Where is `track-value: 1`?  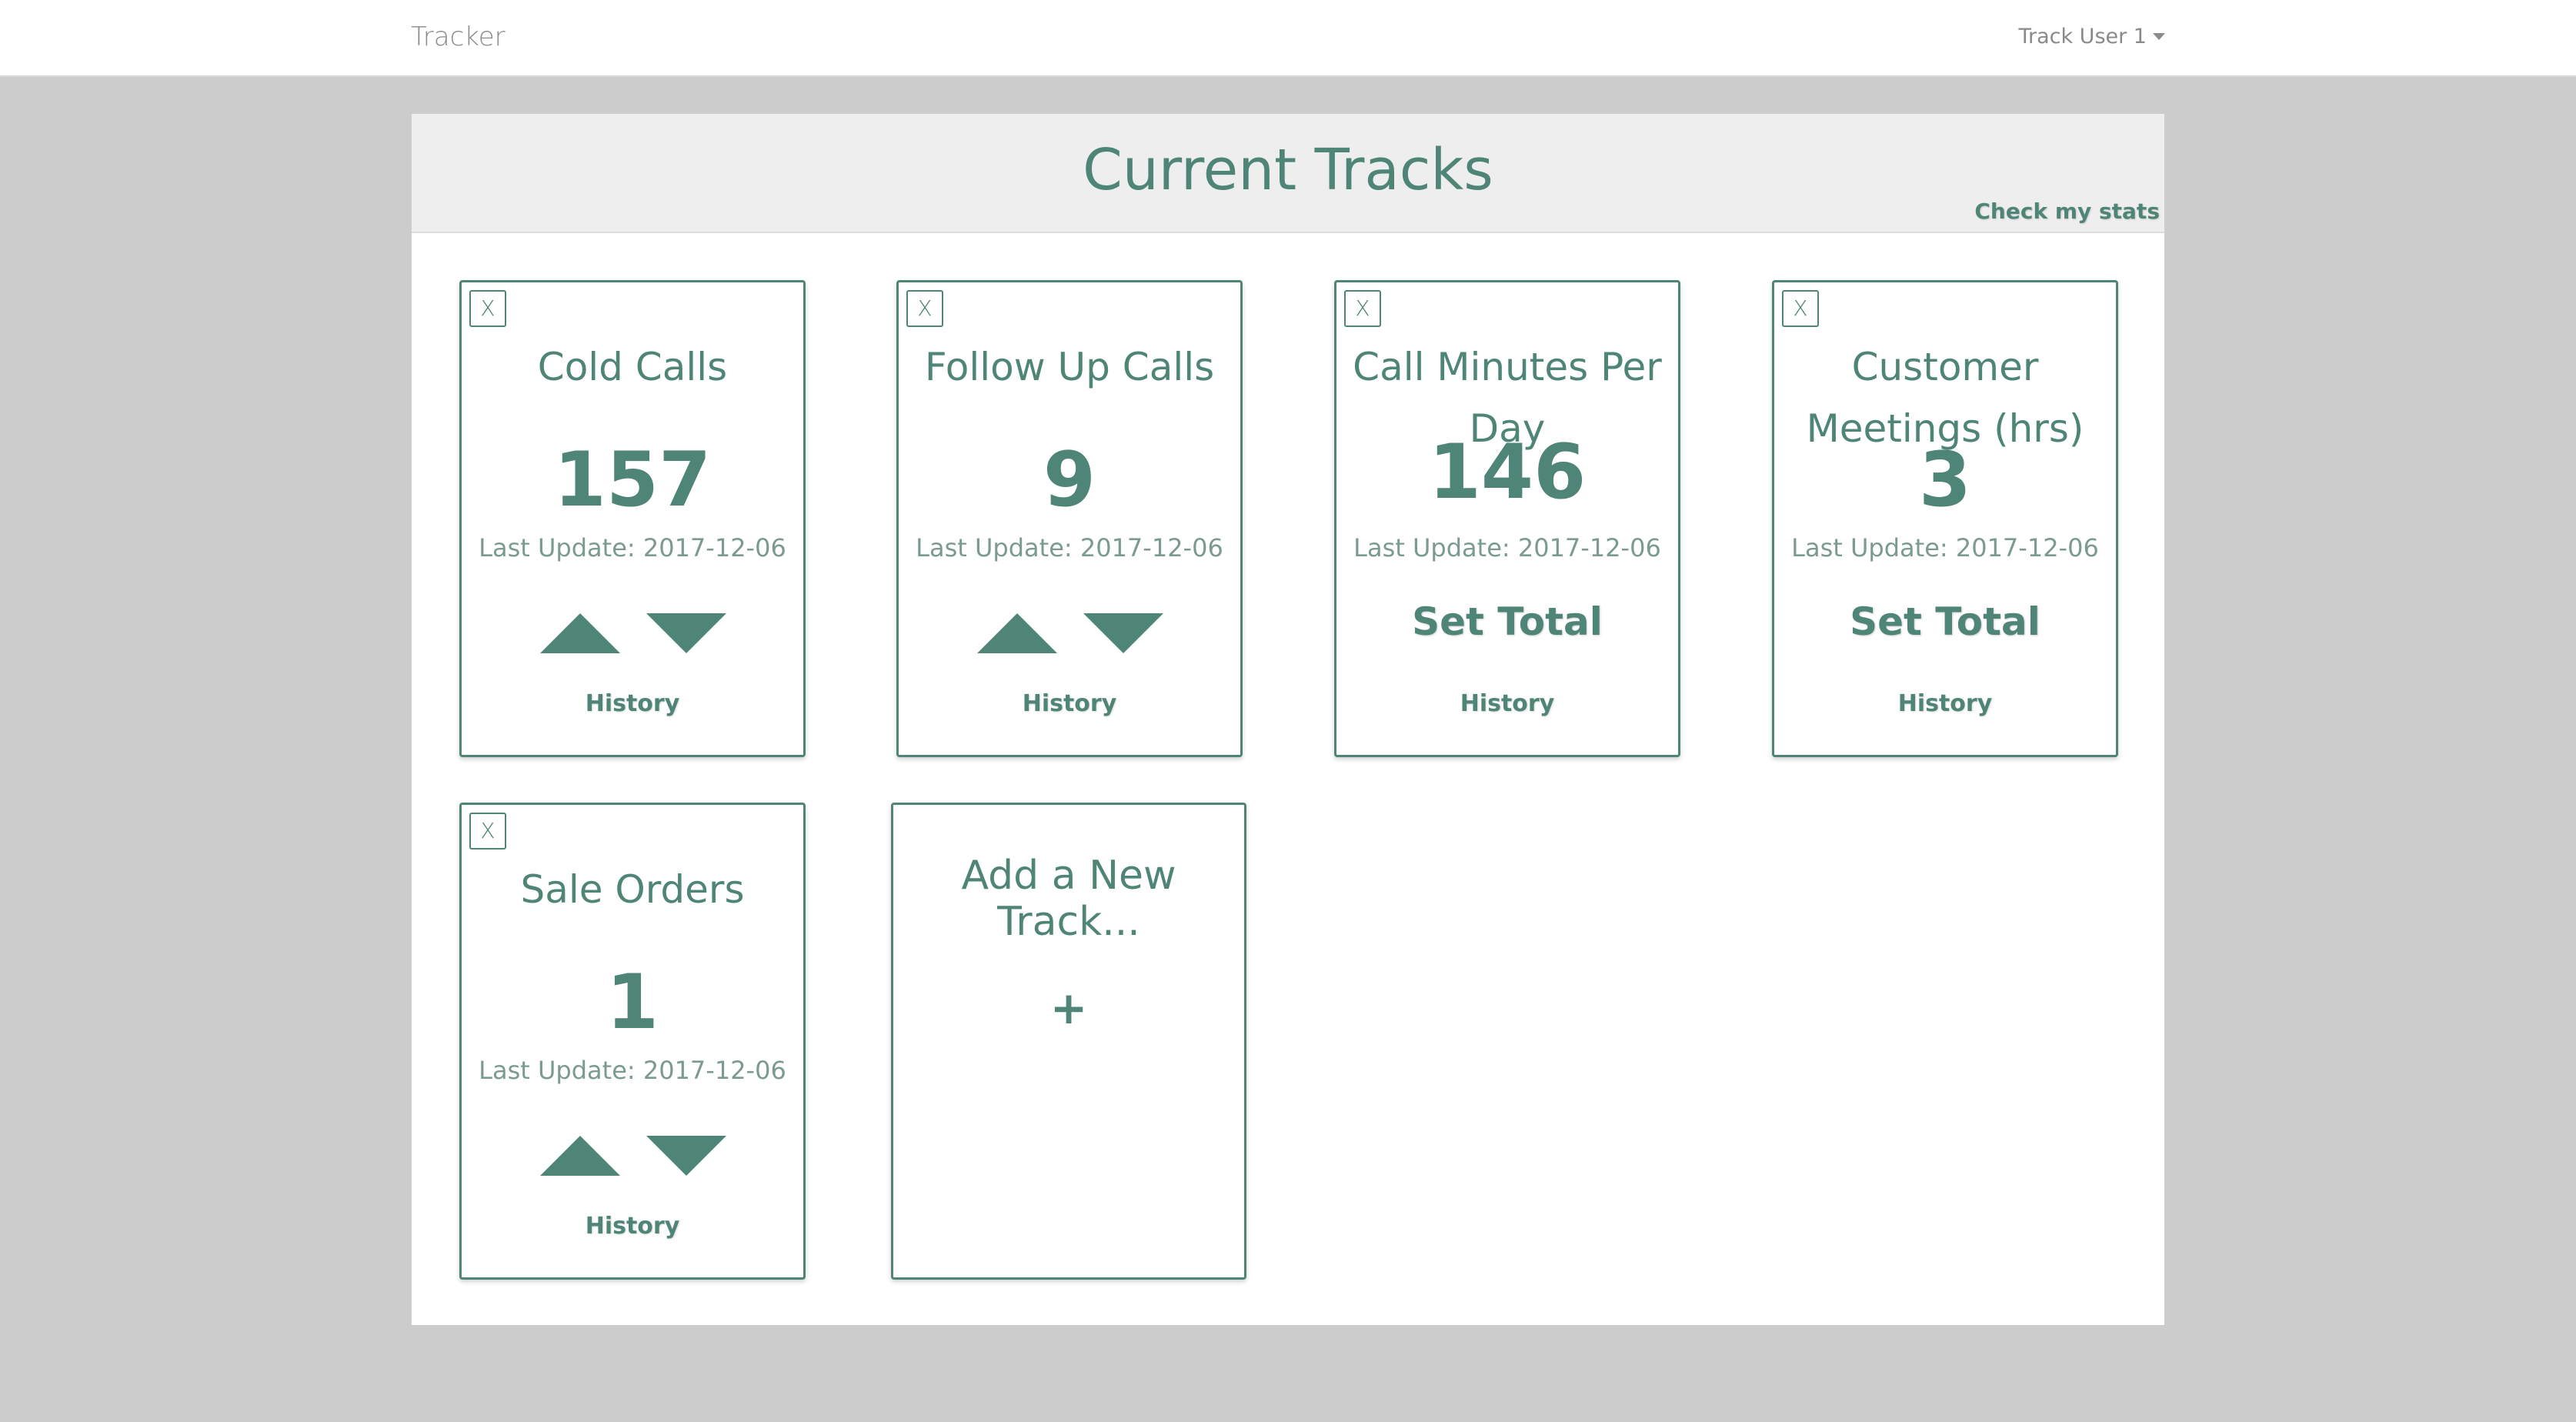
track-value: 1 is located at coordinates (632, 1002).